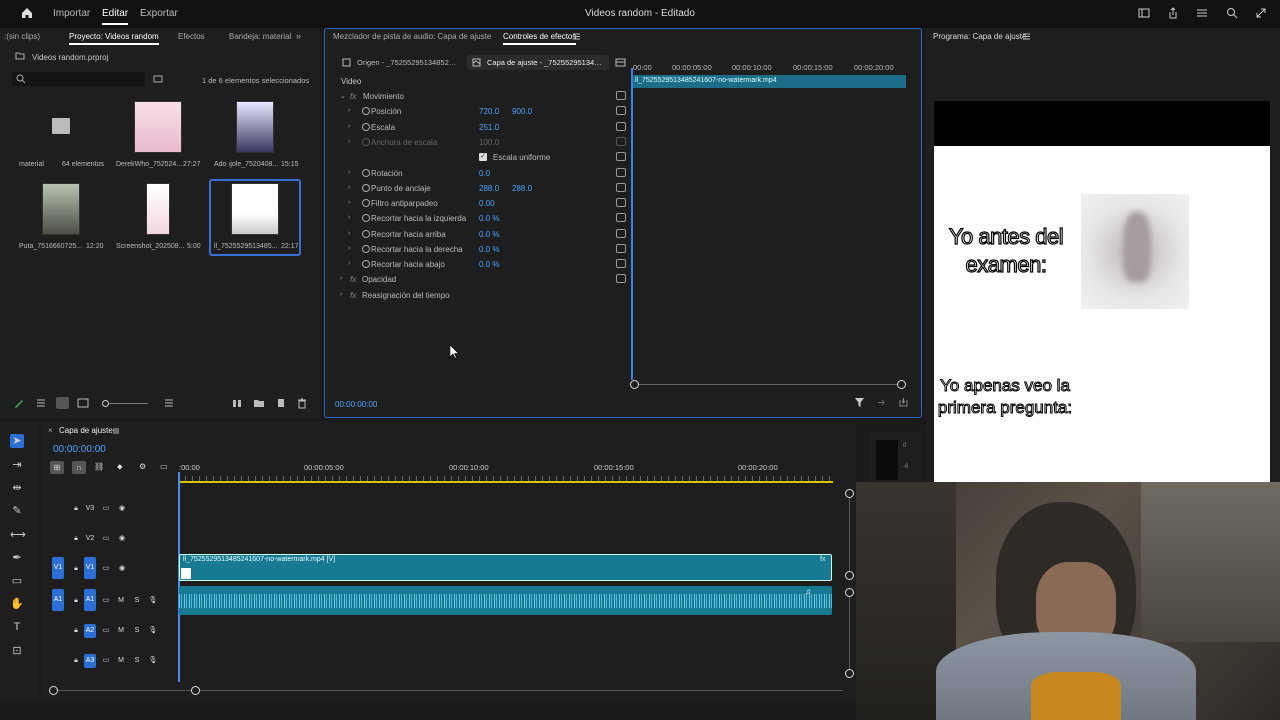  Describe the element at coordinates (859, 402) in the screenshot. I see `filter-icon` at that location.